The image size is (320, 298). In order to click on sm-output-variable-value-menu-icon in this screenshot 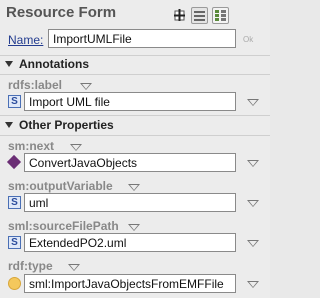, I will do `click(252, 203)`.